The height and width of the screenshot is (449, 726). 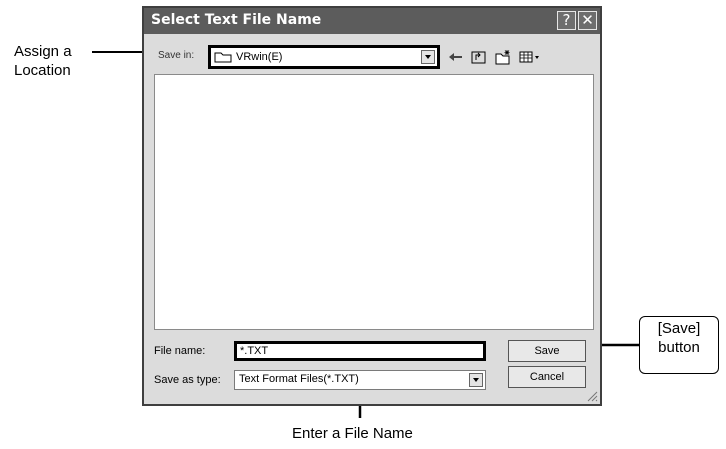 I want to click on save-in-value: VRwin(E), so click(x=259, y=57).